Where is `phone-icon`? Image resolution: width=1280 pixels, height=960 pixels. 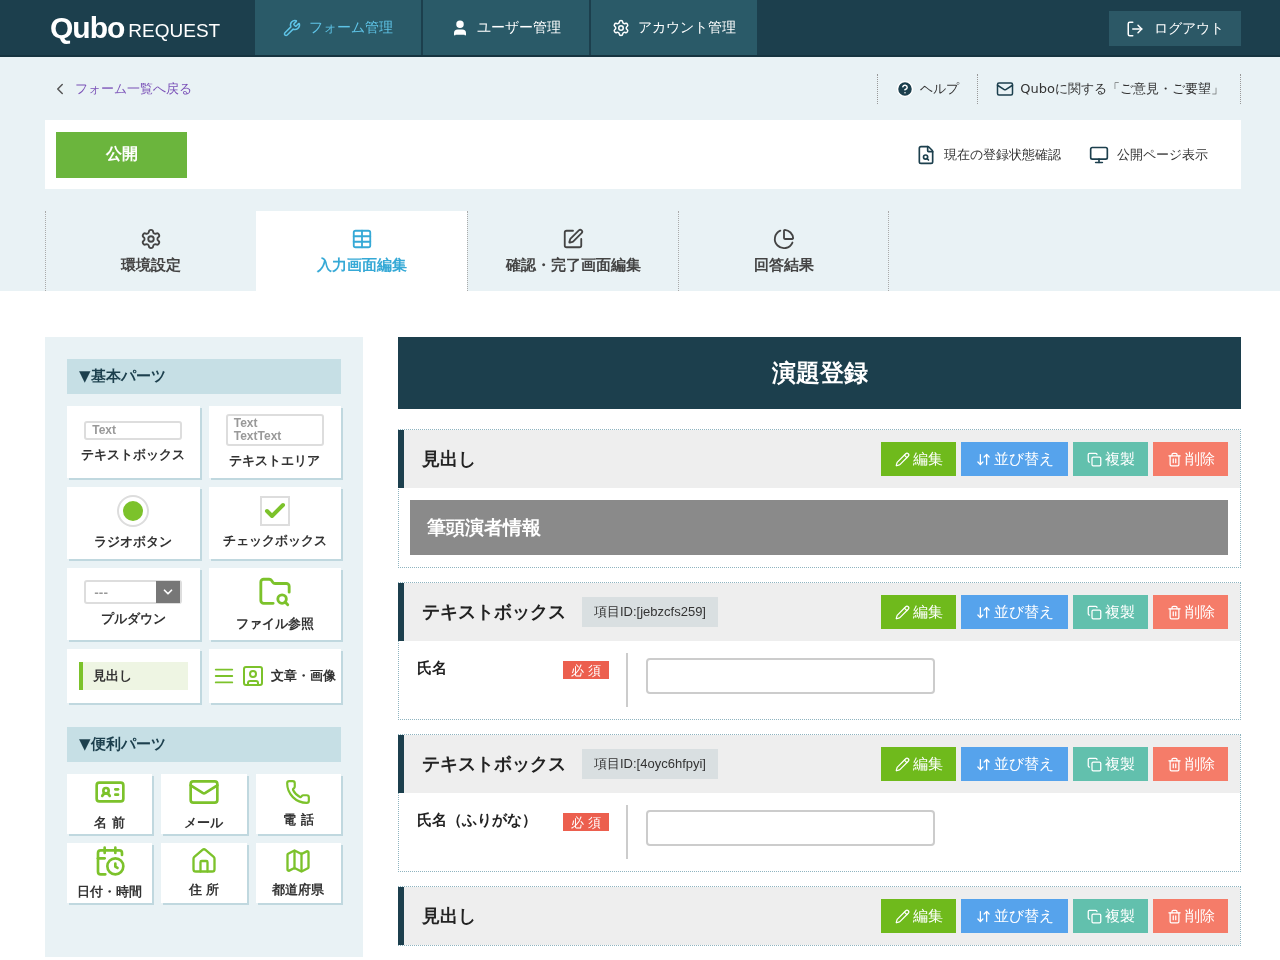
phone-icon is located at coordinates (298, 792).